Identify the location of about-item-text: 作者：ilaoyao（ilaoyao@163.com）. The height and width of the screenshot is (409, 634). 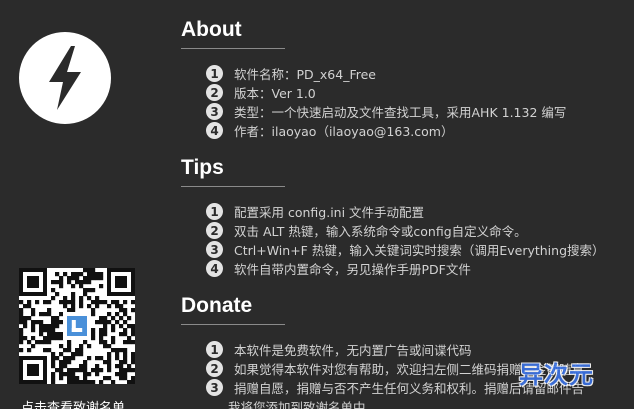
(343, 130).